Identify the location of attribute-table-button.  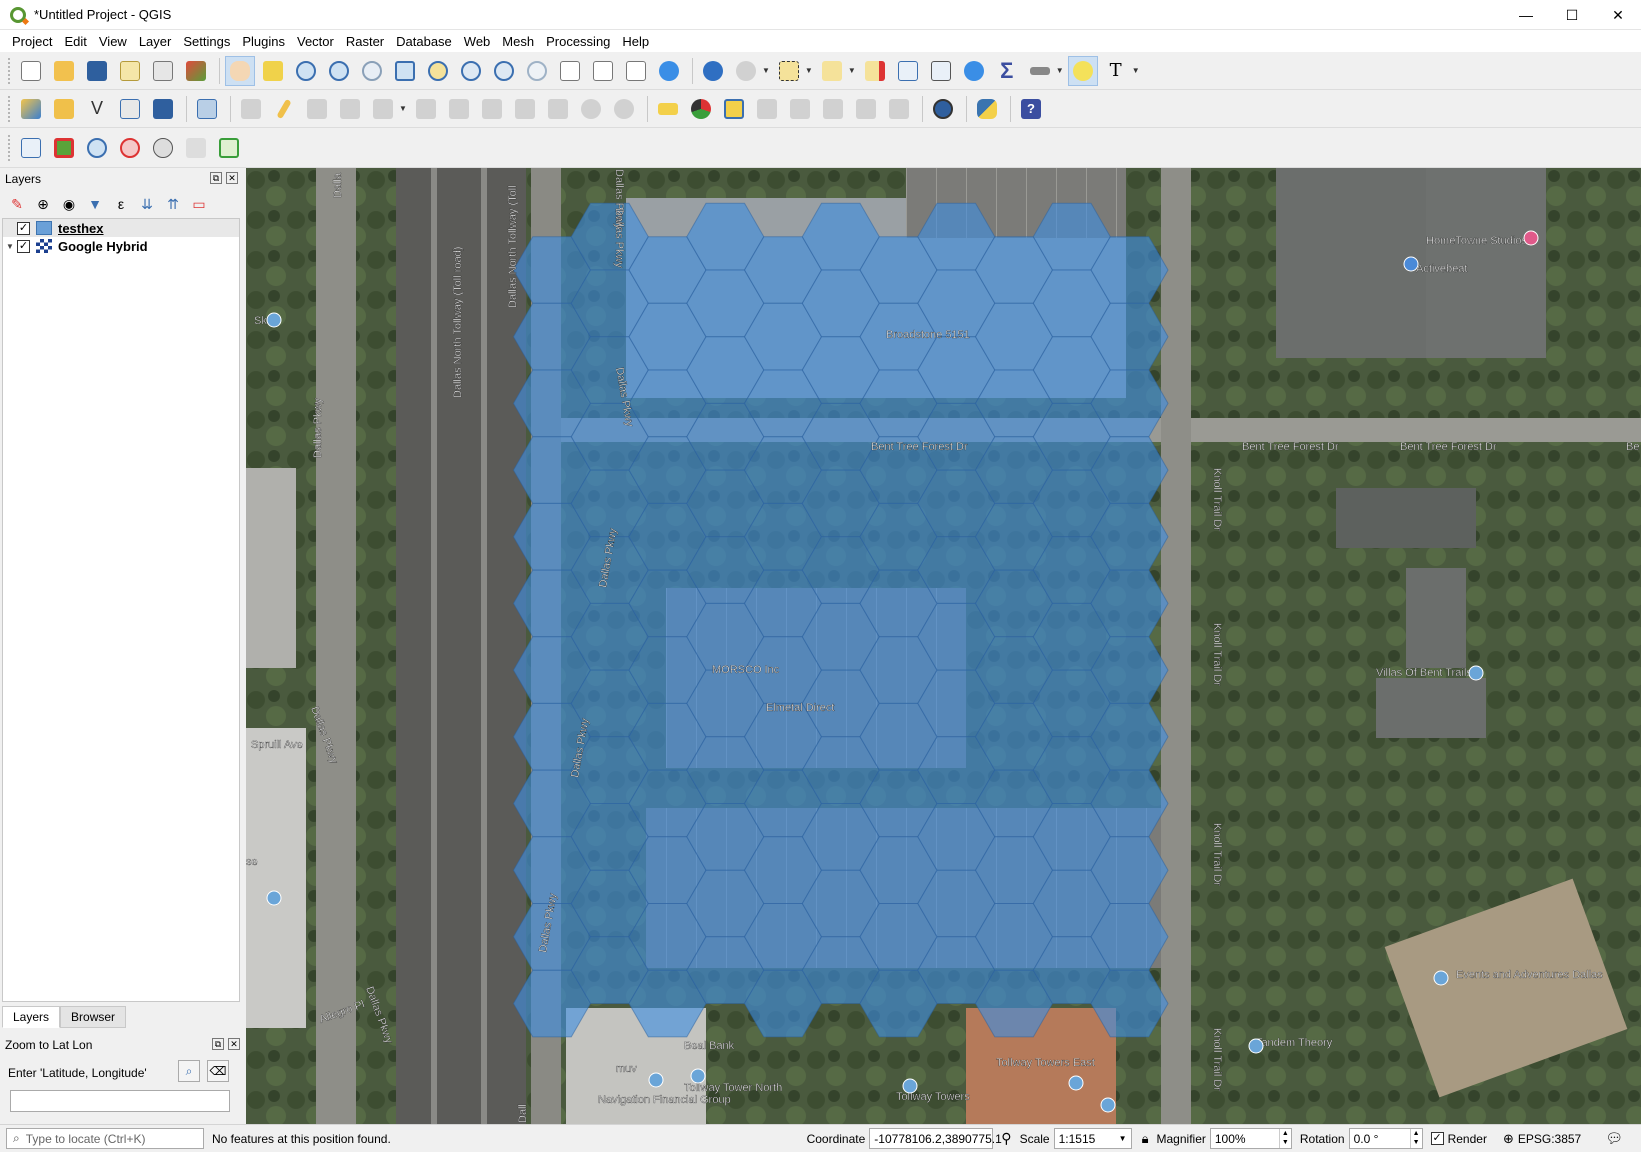
(908, 71).